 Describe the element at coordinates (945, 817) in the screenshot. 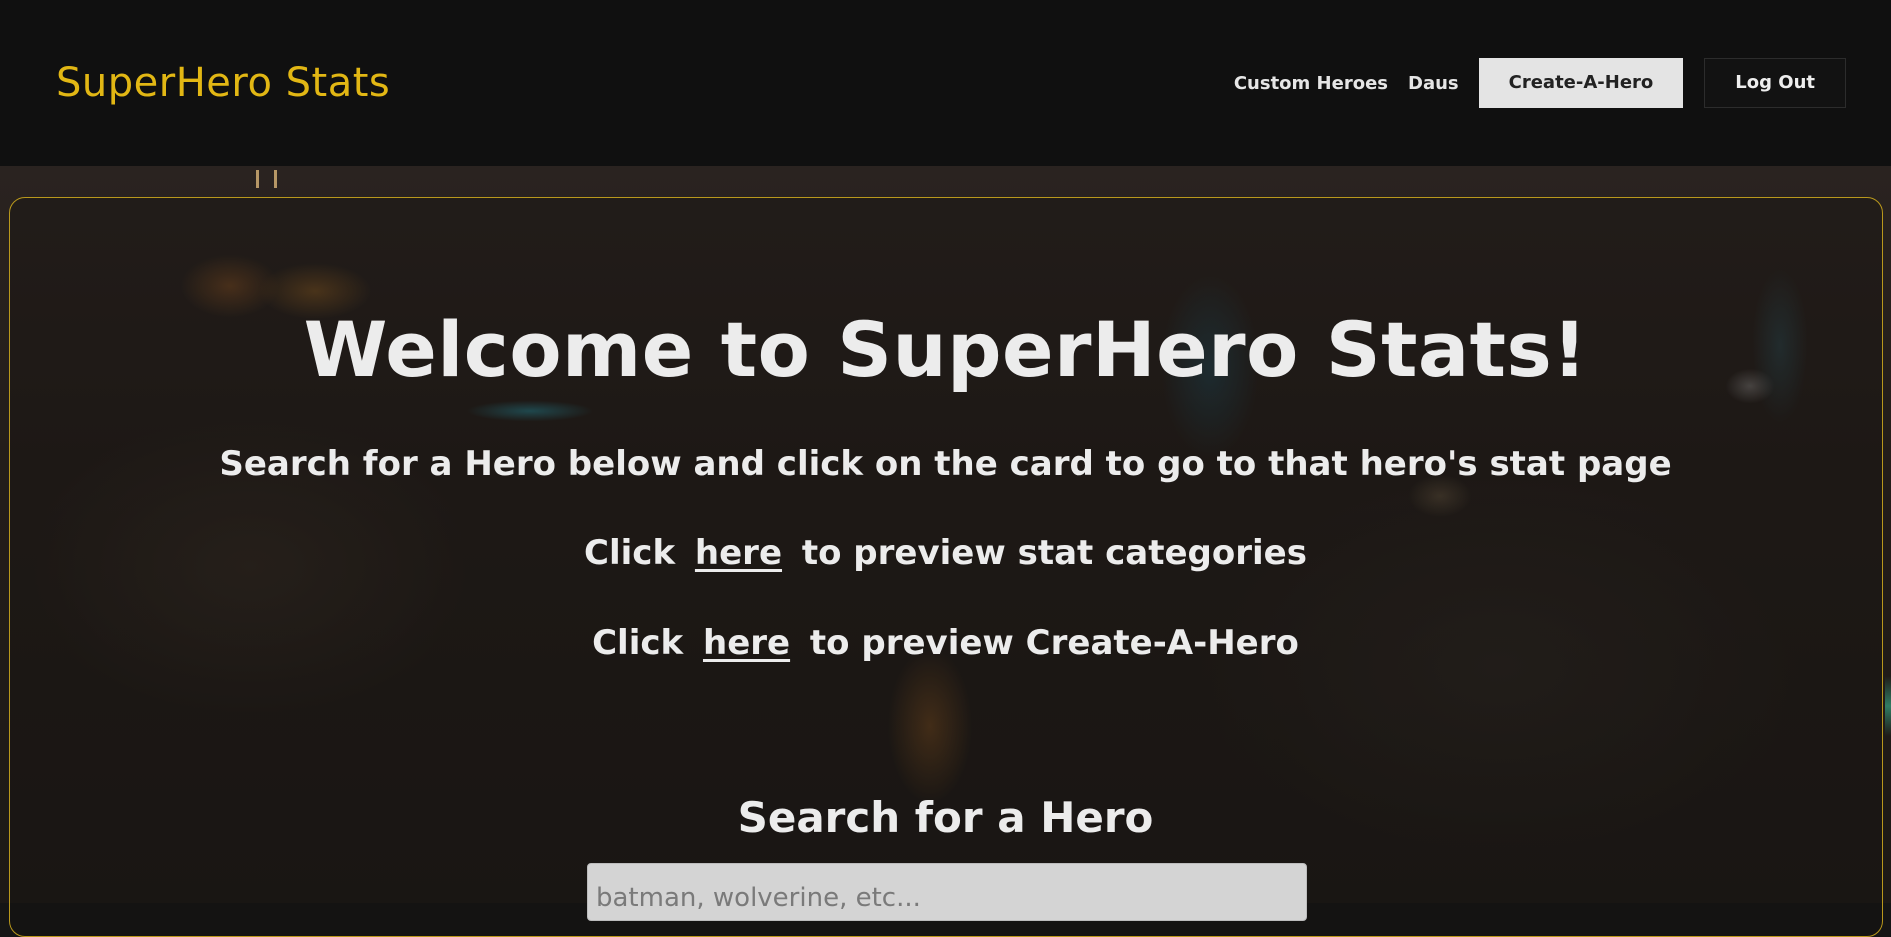

I see `search-heading: Search for a Hero` at that location.